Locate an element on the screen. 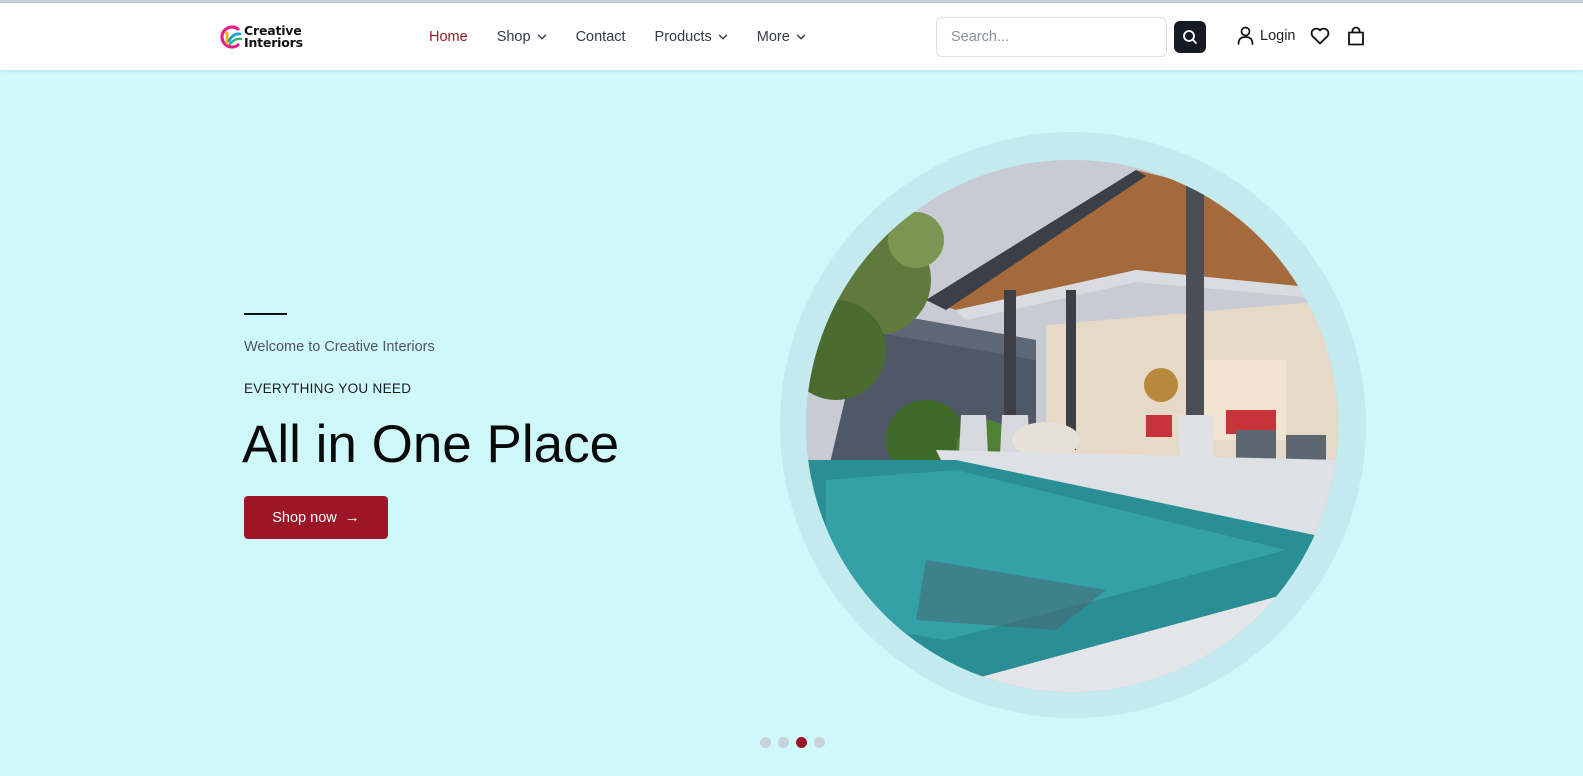 This screenshot has height=776, width=1583. main-nav: Home Shop Contact Products More is located at coordinates (632, 37).